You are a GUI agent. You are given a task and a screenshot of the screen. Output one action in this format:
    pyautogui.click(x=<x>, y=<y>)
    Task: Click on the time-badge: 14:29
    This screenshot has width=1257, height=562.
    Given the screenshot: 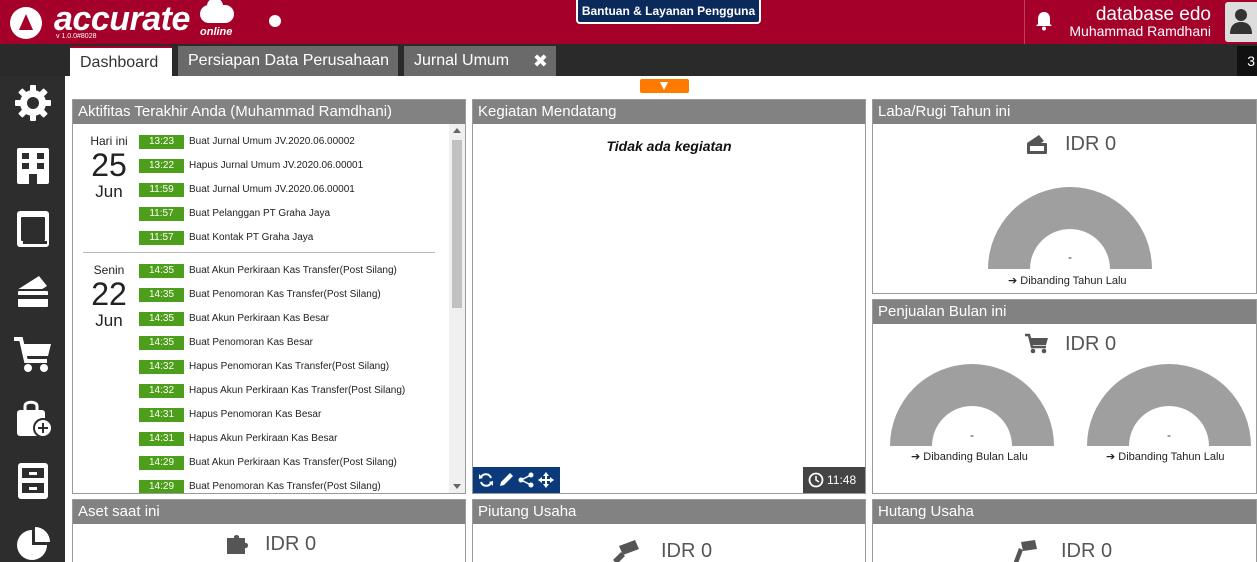 What is the action you would take?
    pyautogui.click(x=161, y=462)
    